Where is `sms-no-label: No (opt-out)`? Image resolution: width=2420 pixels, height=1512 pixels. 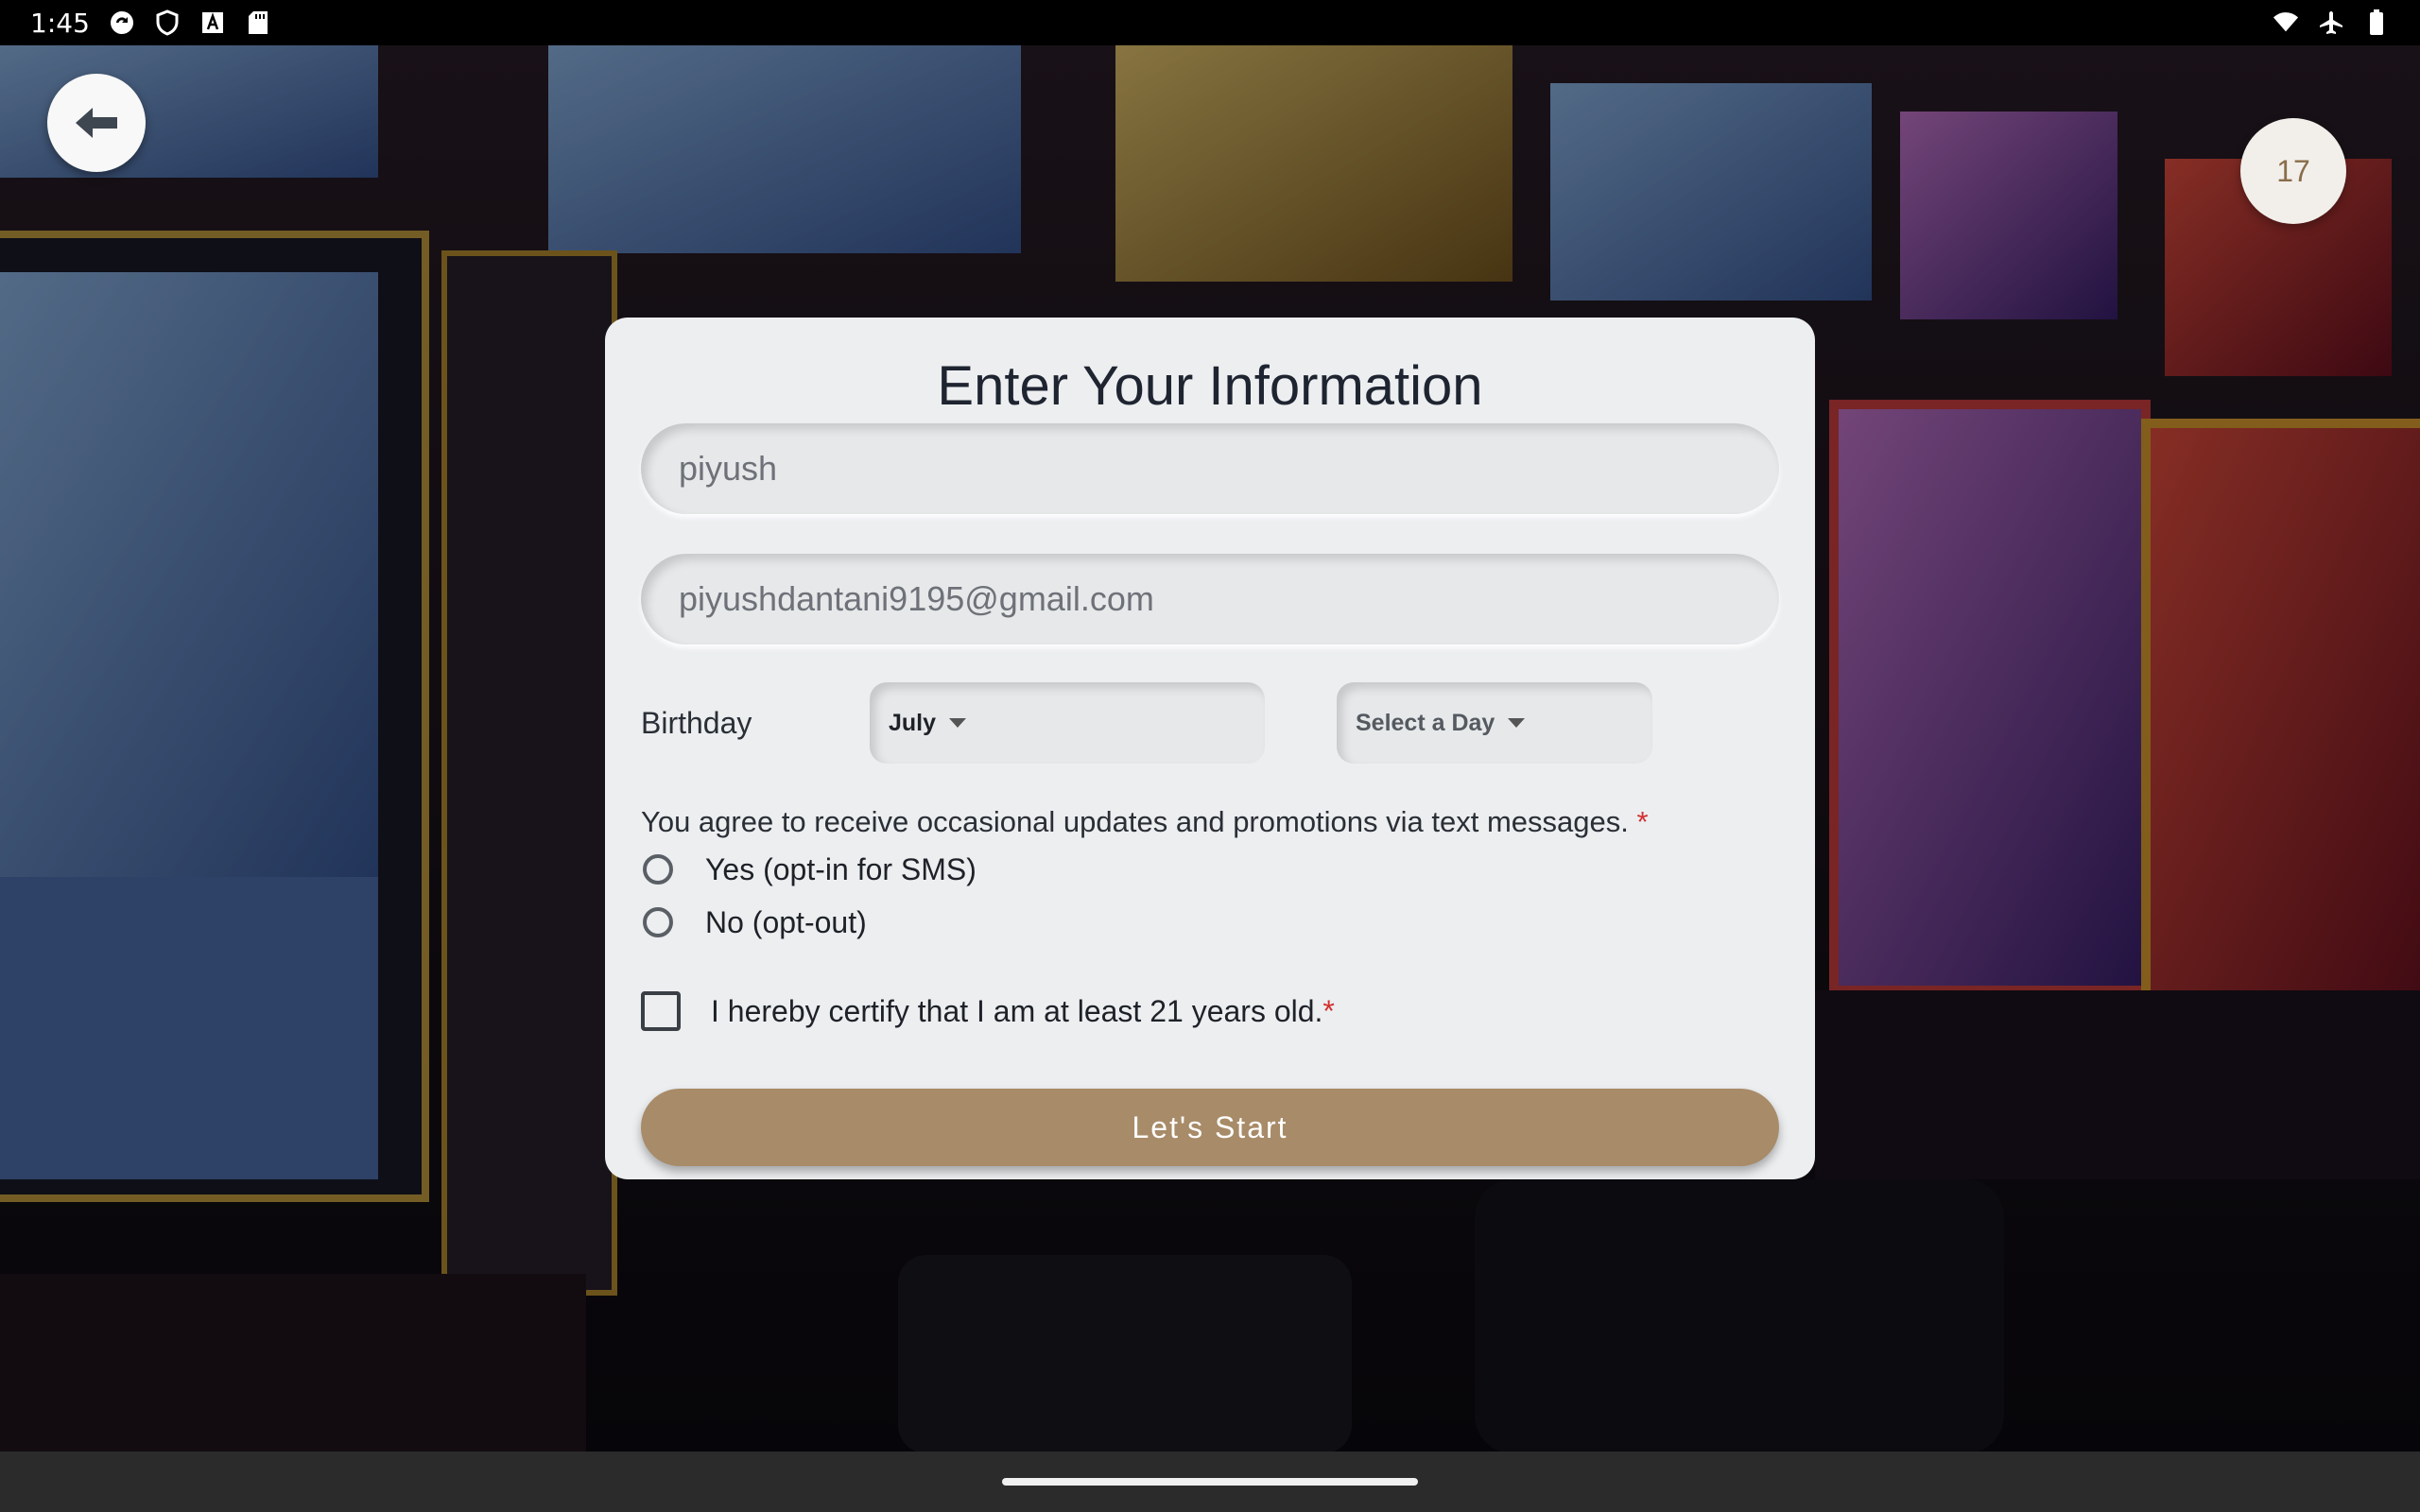
sms-no-label: No (opt-out) is located at coordinates (786, 921).